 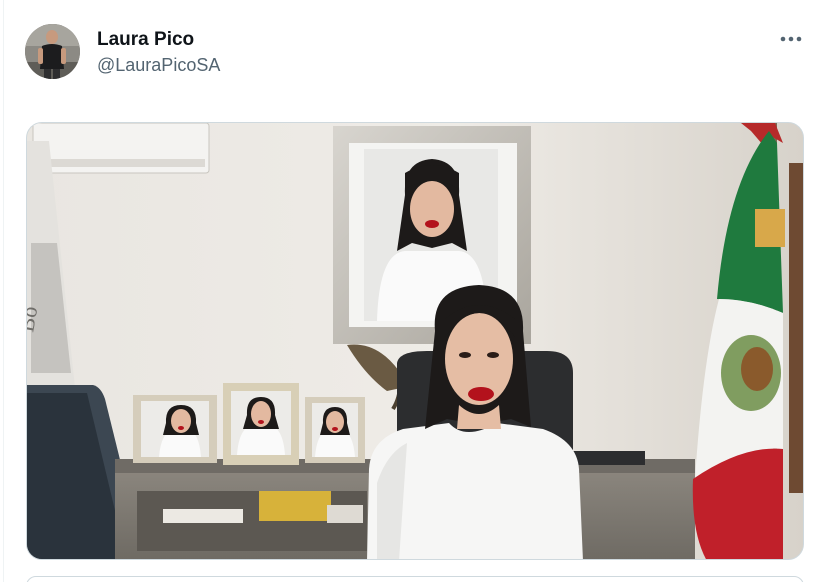 I want to click on avatar, so click(x=52, y=51).